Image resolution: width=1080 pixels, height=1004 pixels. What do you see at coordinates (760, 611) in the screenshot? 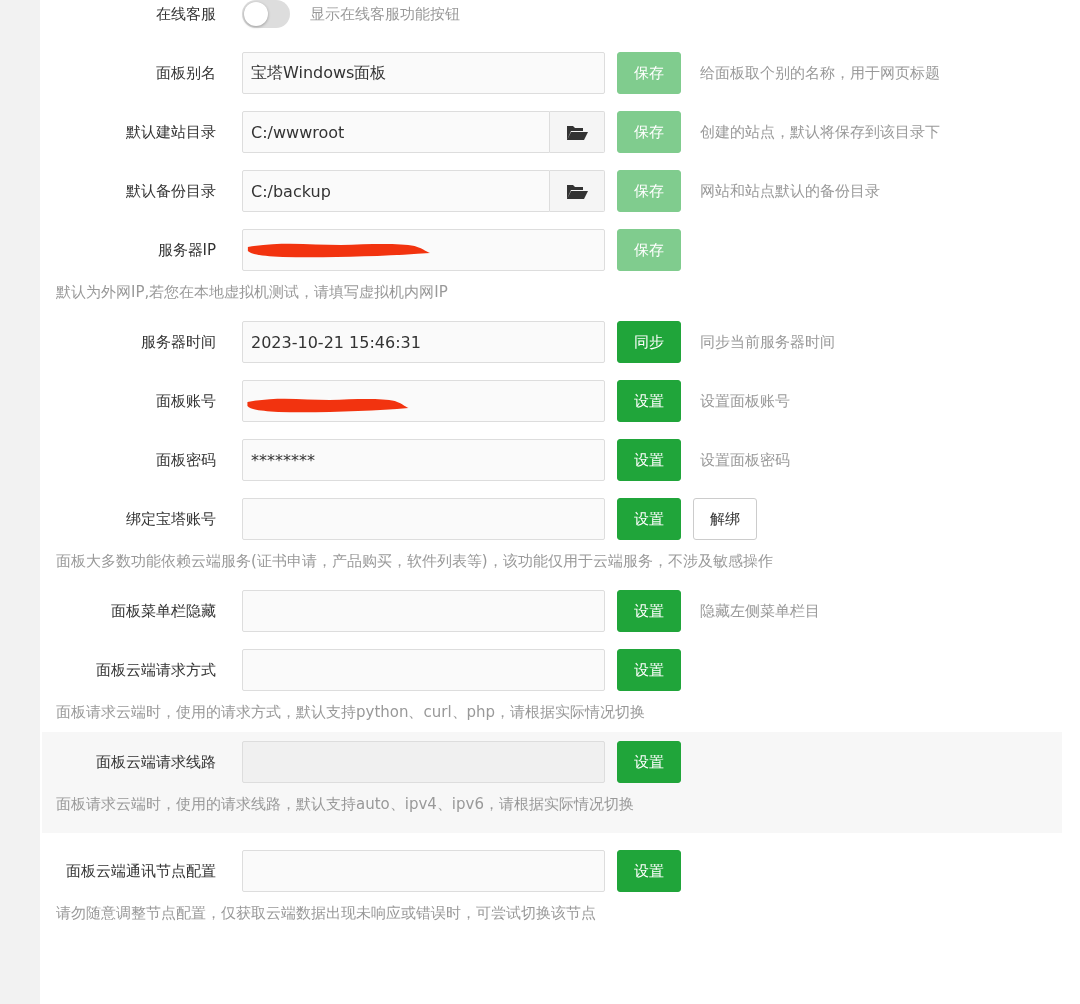
I see `setting-description: 隐藏左侧菜单栏目` at bounding box center [760, 611].